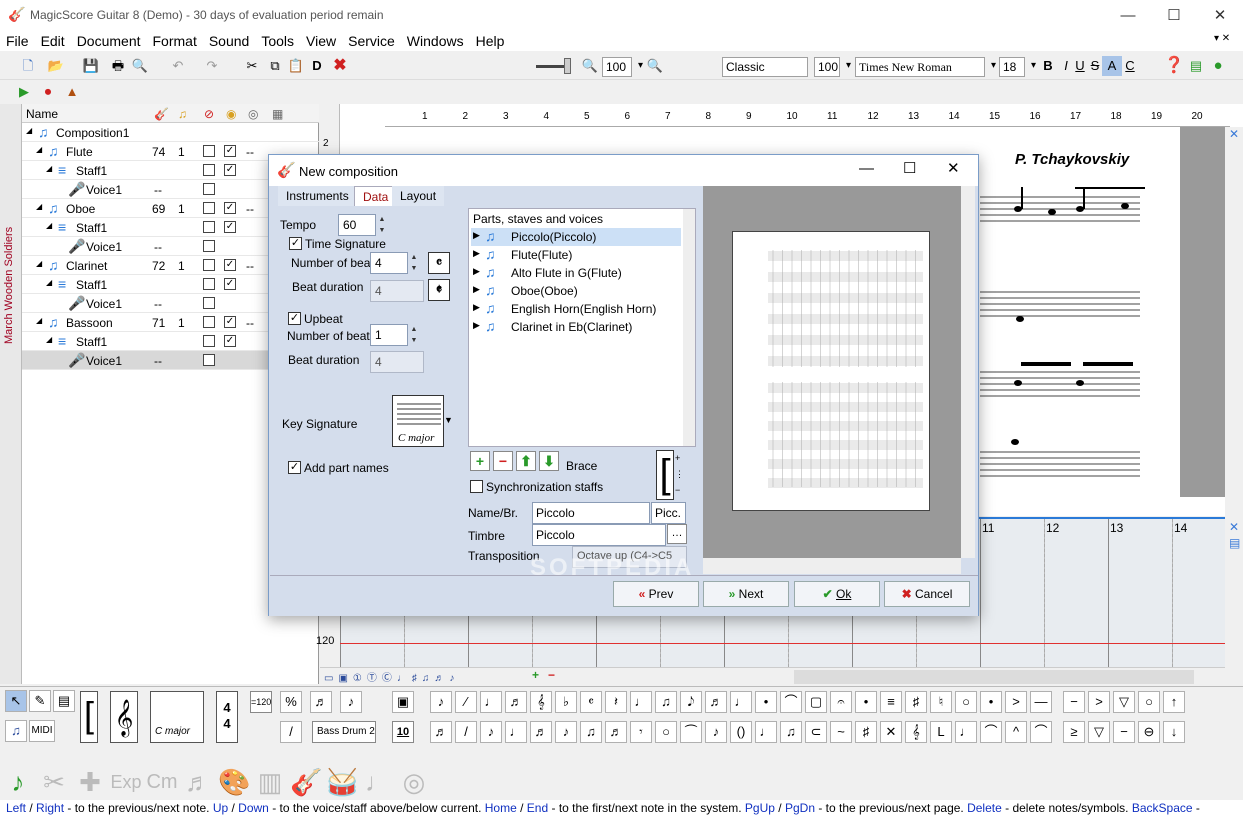  Describe the element at coordinates (841, 702) in the screenshot. I see `palette-symbol: 𝄐` at that location.